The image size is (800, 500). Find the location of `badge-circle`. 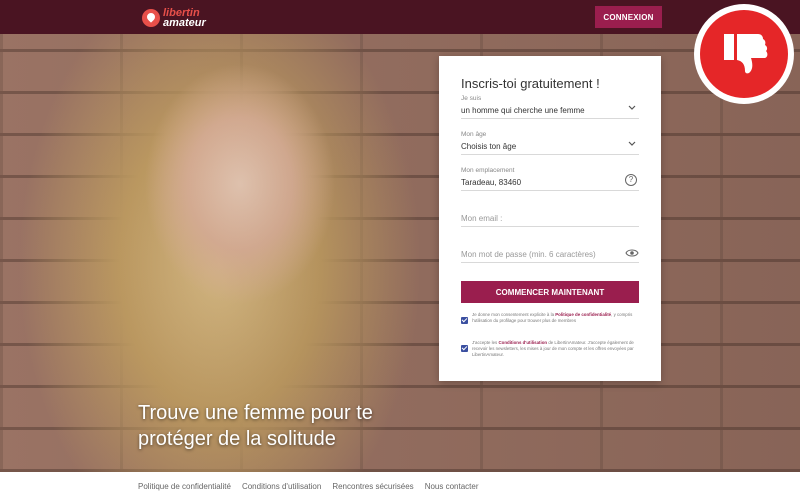

badge-circle is located at coordinates (744, 54).